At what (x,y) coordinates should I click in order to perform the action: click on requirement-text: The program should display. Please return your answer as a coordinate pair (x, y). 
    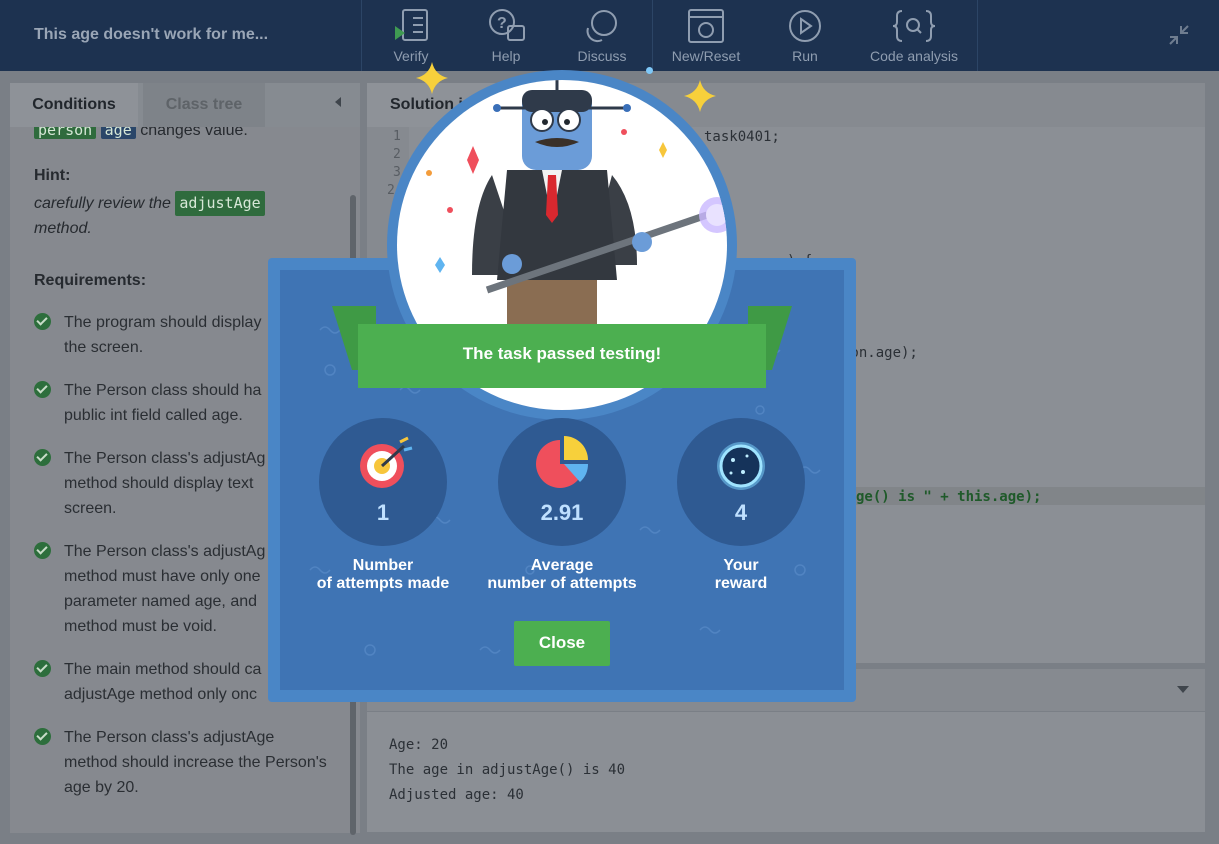
    Looking at the image, I should click on (163, 322).